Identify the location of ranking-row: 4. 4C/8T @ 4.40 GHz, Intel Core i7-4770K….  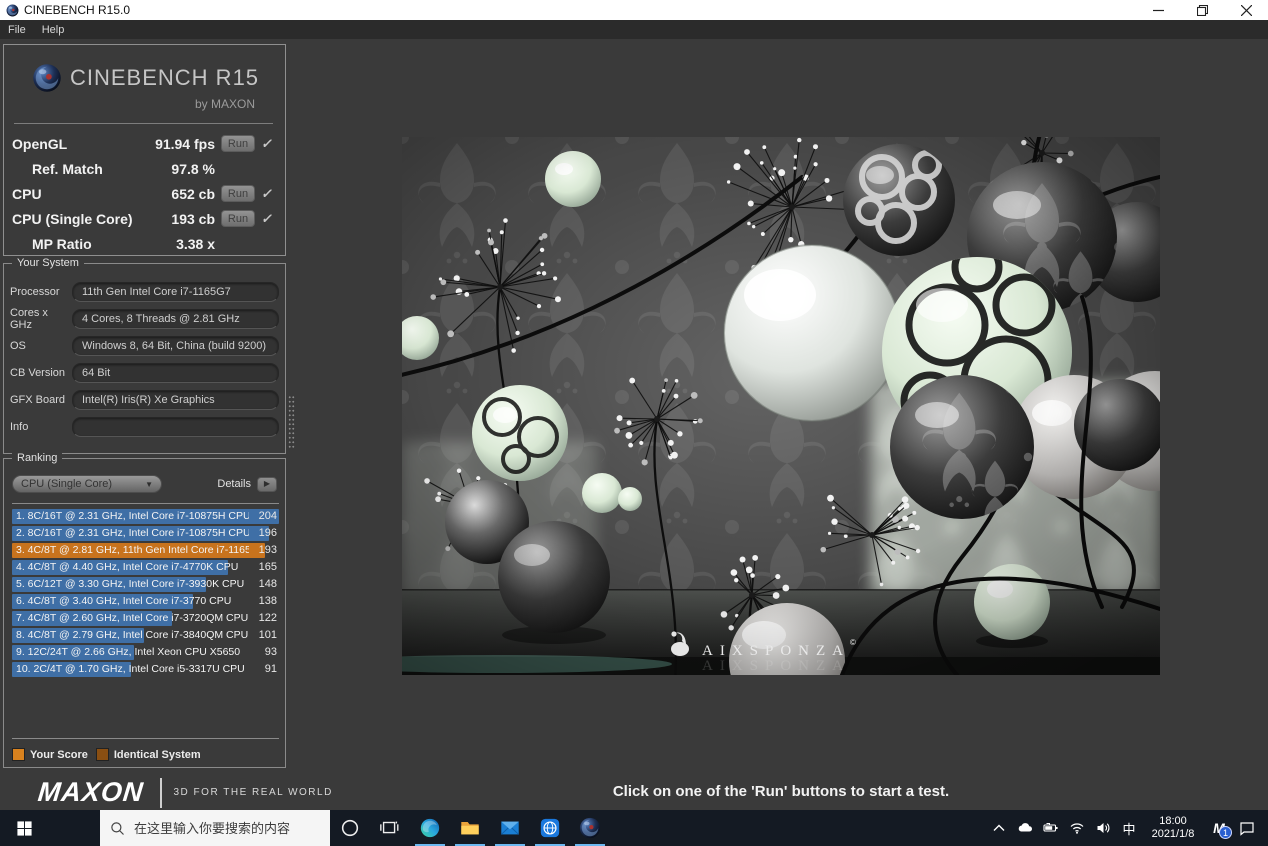
(145, 567).